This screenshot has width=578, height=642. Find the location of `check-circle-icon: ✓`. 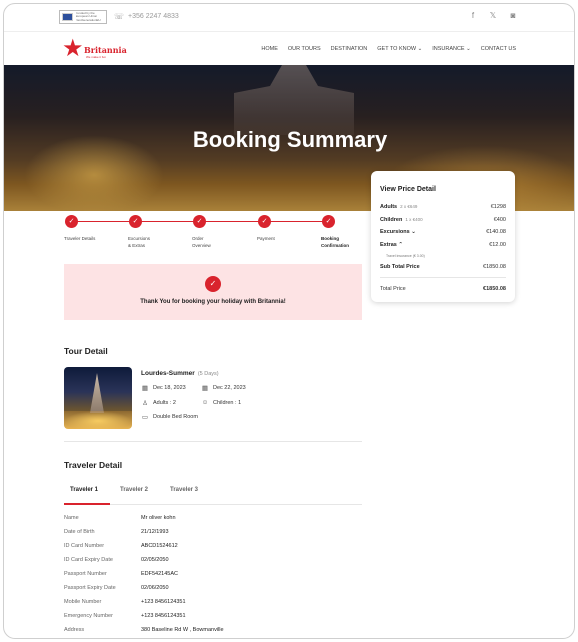

check-circle-icon: ✓ is located at coordinates (213, 284).